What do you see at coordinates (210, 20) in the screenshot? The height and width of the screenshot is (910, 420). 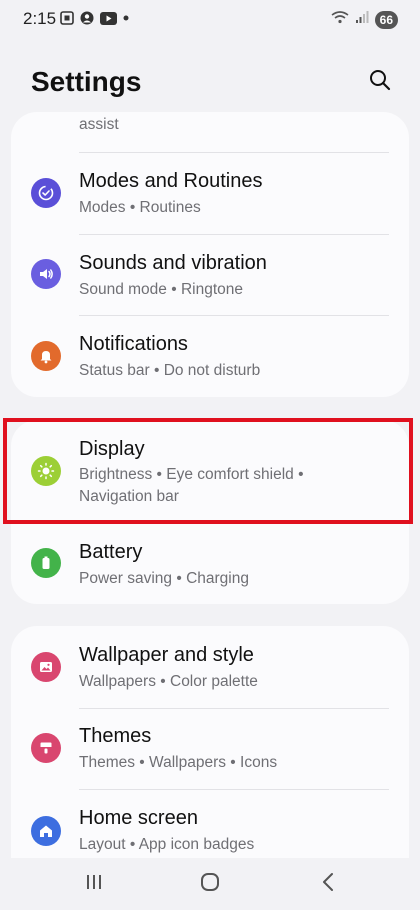 I see `status-bar: 2:15 66` at bounding box center [210, 20].